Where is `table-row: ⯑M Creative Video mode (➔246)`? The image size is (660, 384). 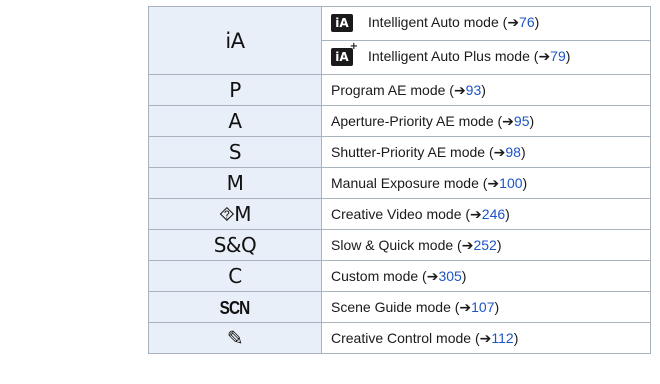 table-row: ⯑M Creative Video mode (➔246) is located at coordinates (399, 214).